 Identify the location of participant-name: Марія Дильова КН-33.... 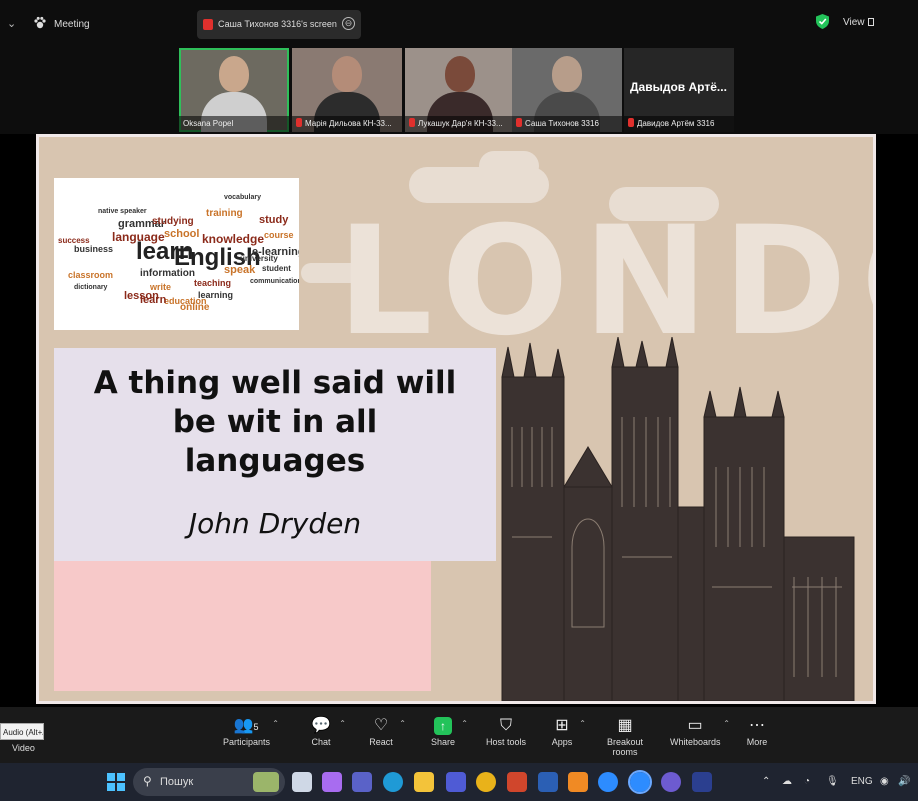
(347, 124).